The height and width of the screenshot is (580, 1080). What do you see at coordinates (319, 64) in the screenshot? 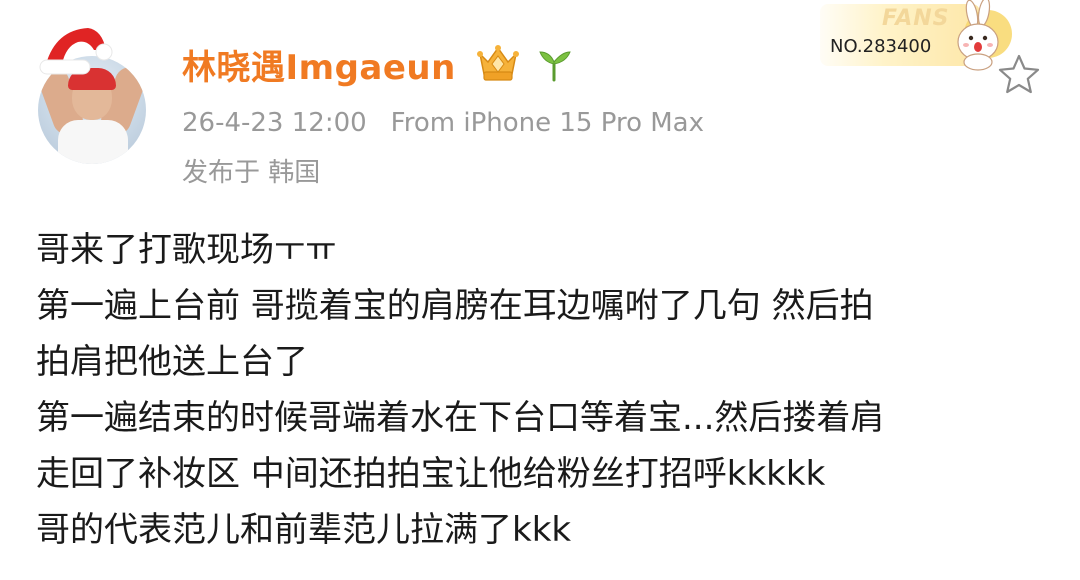
I see `username: 林晓遇Imgaeun` at bounding box center [319, 64].